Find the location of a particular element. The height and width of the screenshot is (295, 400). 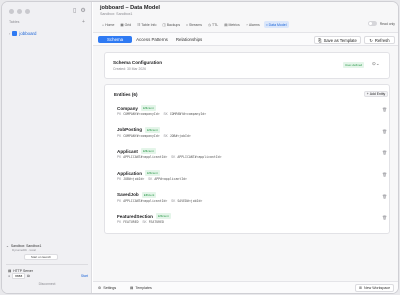

chevron-down-icon: ⌄ is located at coordinates (7, 246).